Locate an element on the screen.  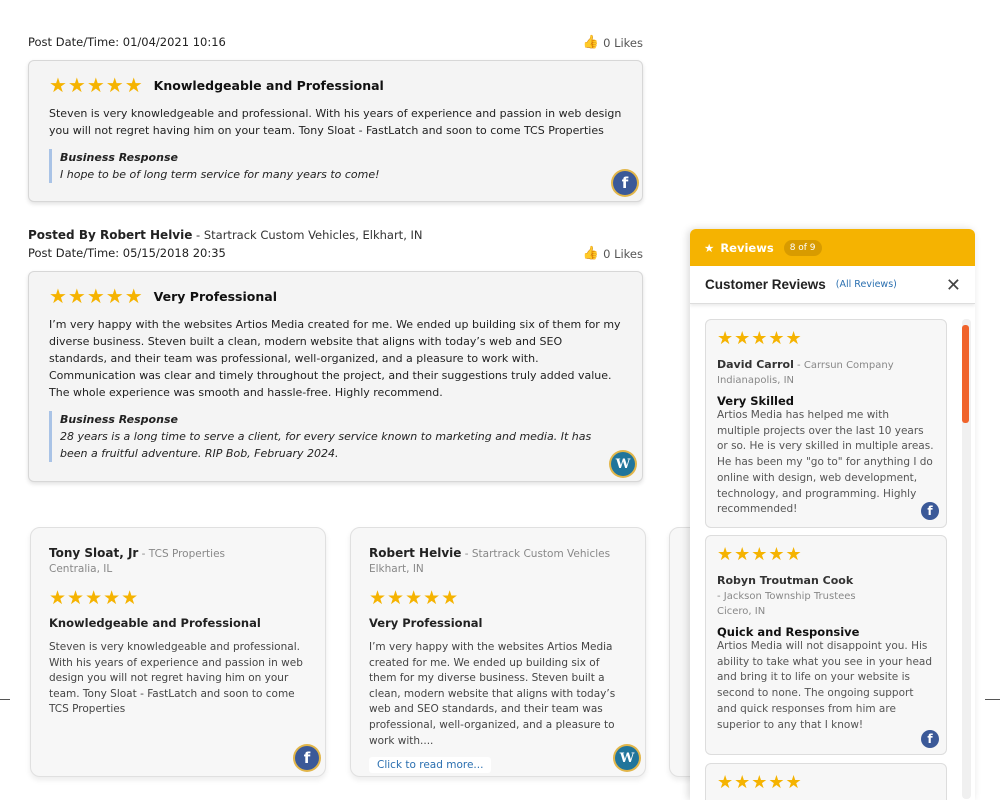
reviewer-name: Robyn Troutman Cook is located at coordinates (785, 580).